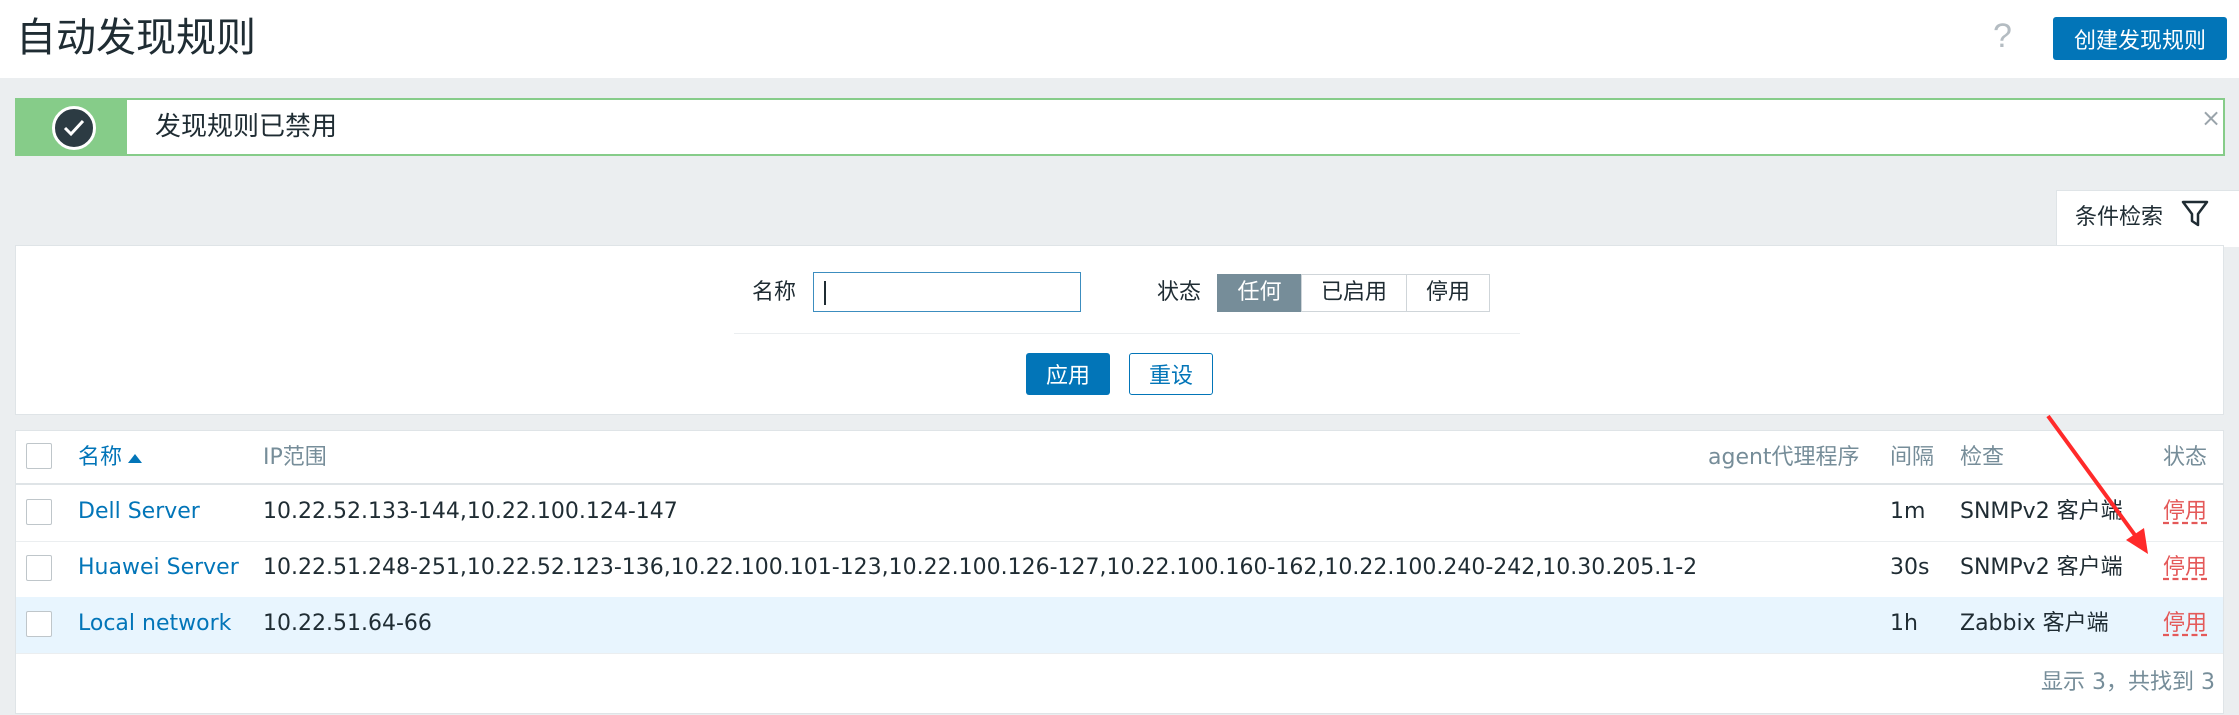 The width and height of the screenshot is (2239, 715). What do you see at coordinates (246, 127) in the screenshot?
I see `message-text: 发现规则已禁用` at bounding box center [246, 127].